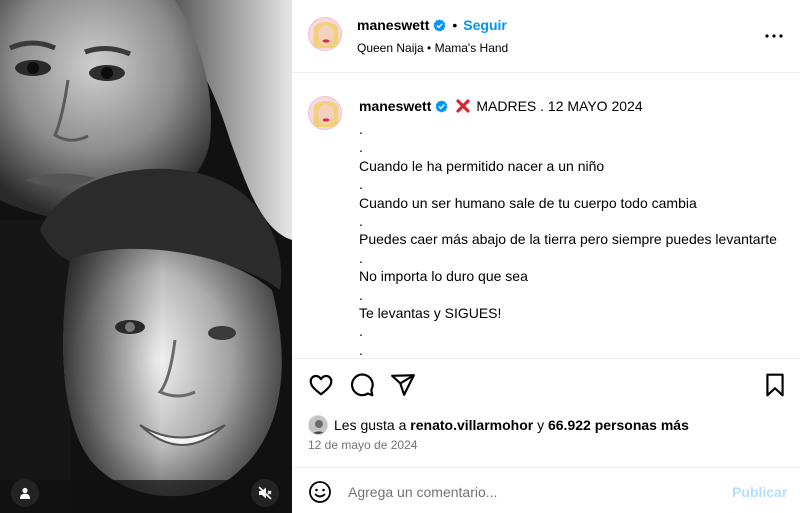 This screenshot has width=800, height=513. I want to click on liker-avatar, so click(318, 425).